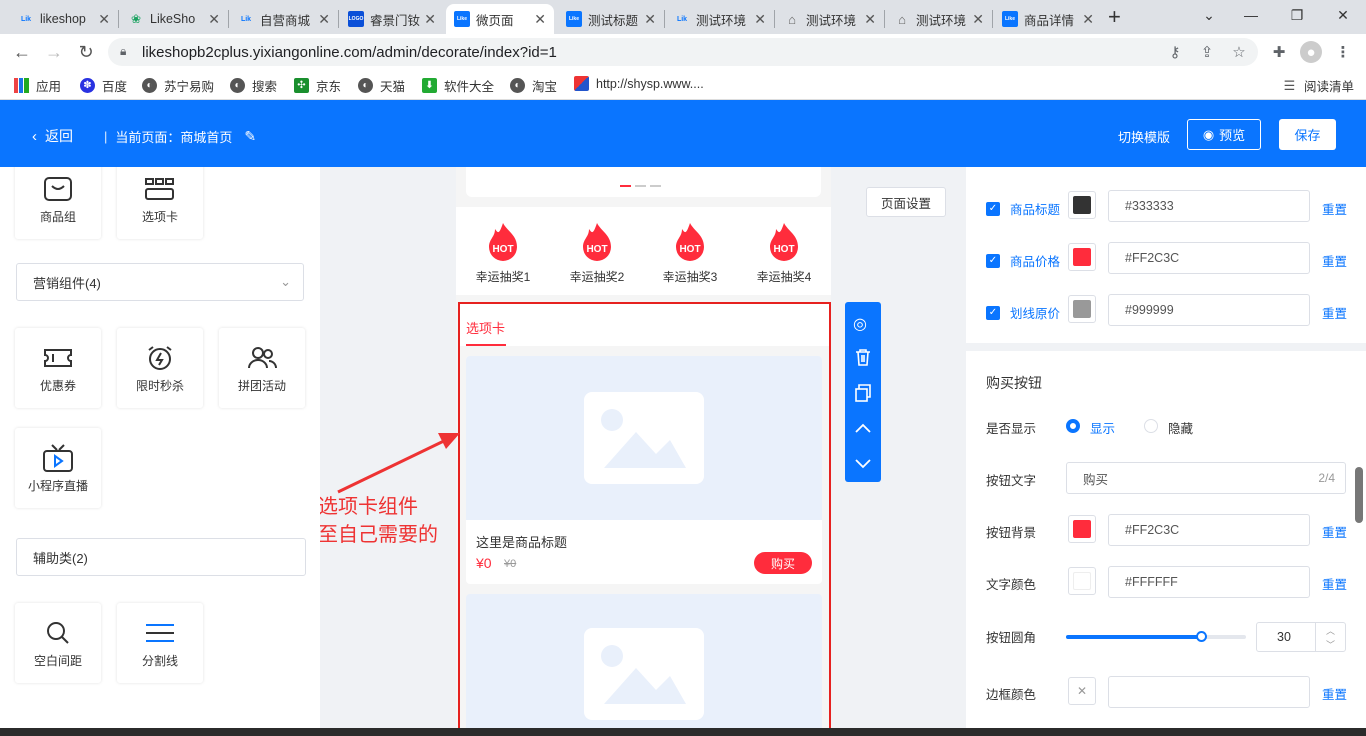 This screenshot has width=1366, height=736. What do you see at coordinates (1311, 52) in the screenshot?
I see `profile-avatar-icon: ●` at bounding box center [1311, 52].